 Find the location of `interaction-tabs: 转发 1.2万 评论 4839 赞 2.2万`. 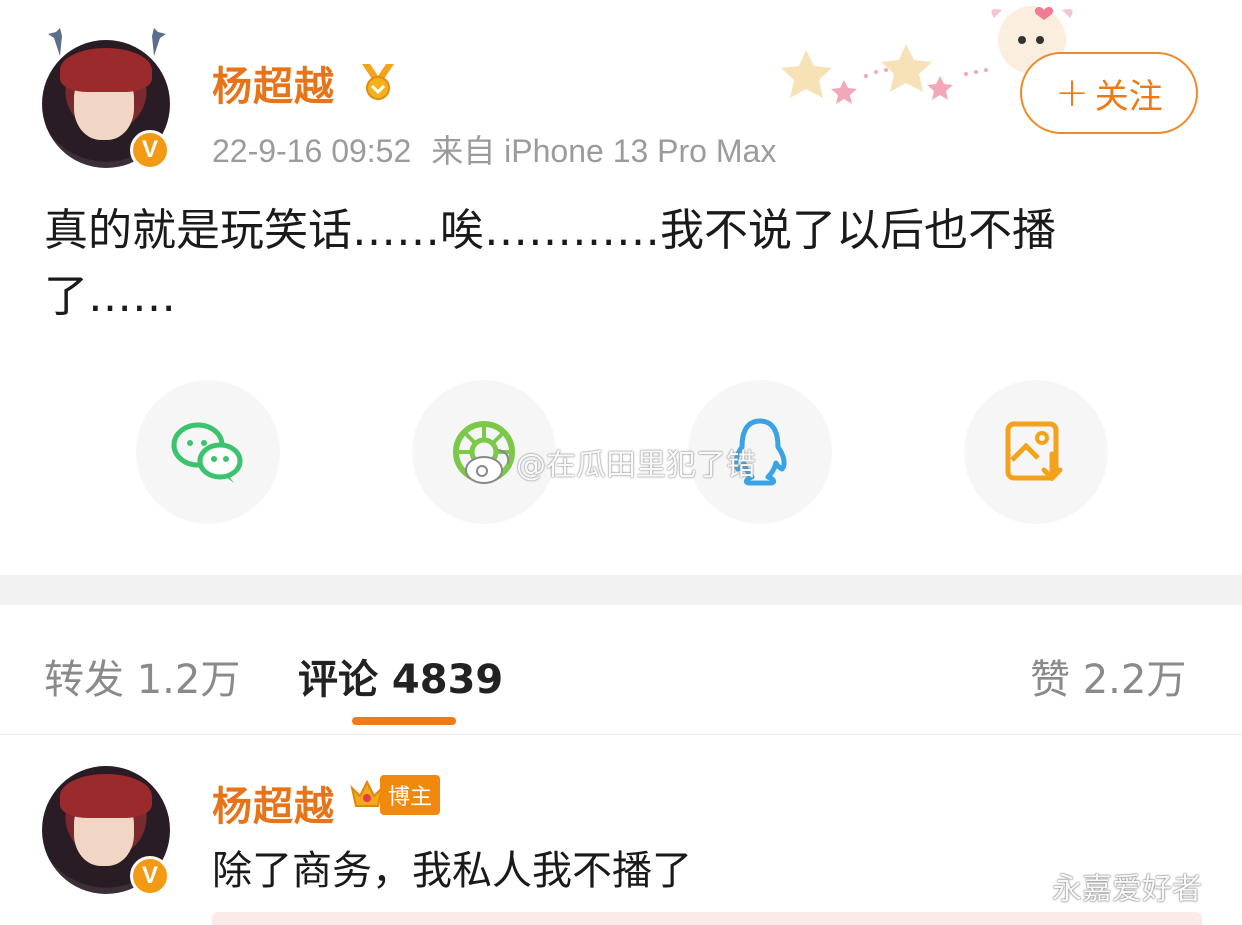

interaction-tabs: 转发 1.2万 评论 4839 赞 2.2万 is located at coordinates (621, 670).